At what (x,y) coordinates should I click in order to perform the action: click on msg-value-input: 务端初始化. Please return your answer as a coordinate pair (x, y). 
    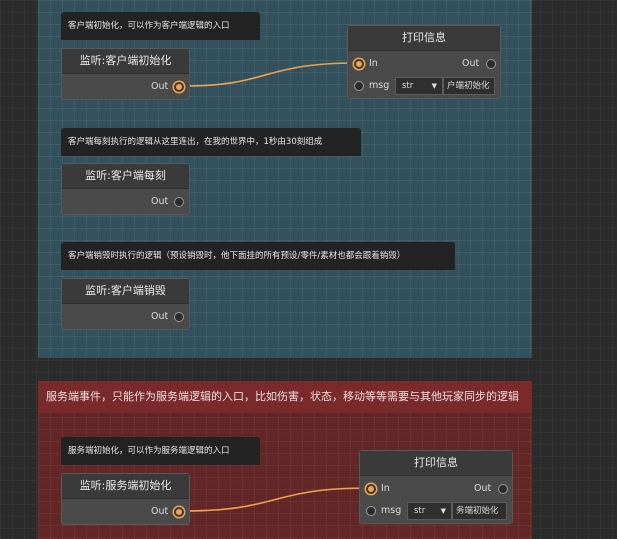
    Looking at the image, I should click on (479, 511).